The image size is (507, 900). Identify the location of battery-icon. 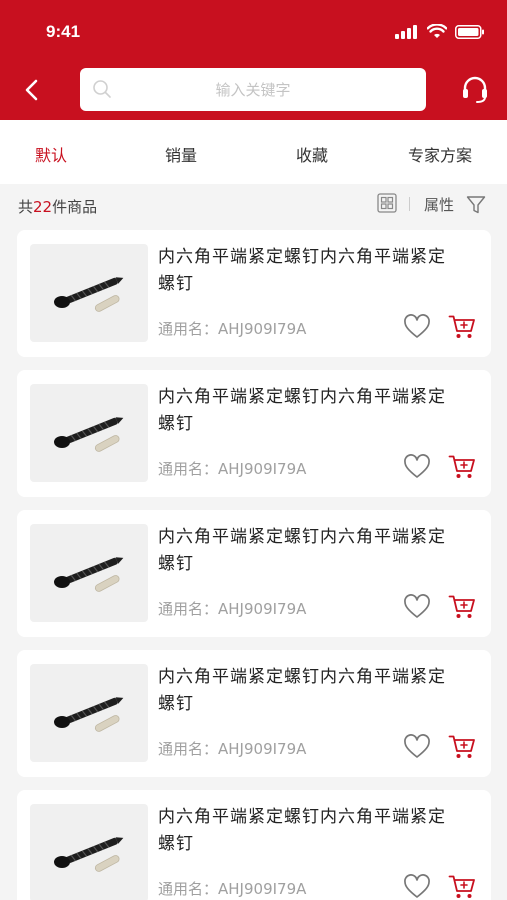
(469, 31).